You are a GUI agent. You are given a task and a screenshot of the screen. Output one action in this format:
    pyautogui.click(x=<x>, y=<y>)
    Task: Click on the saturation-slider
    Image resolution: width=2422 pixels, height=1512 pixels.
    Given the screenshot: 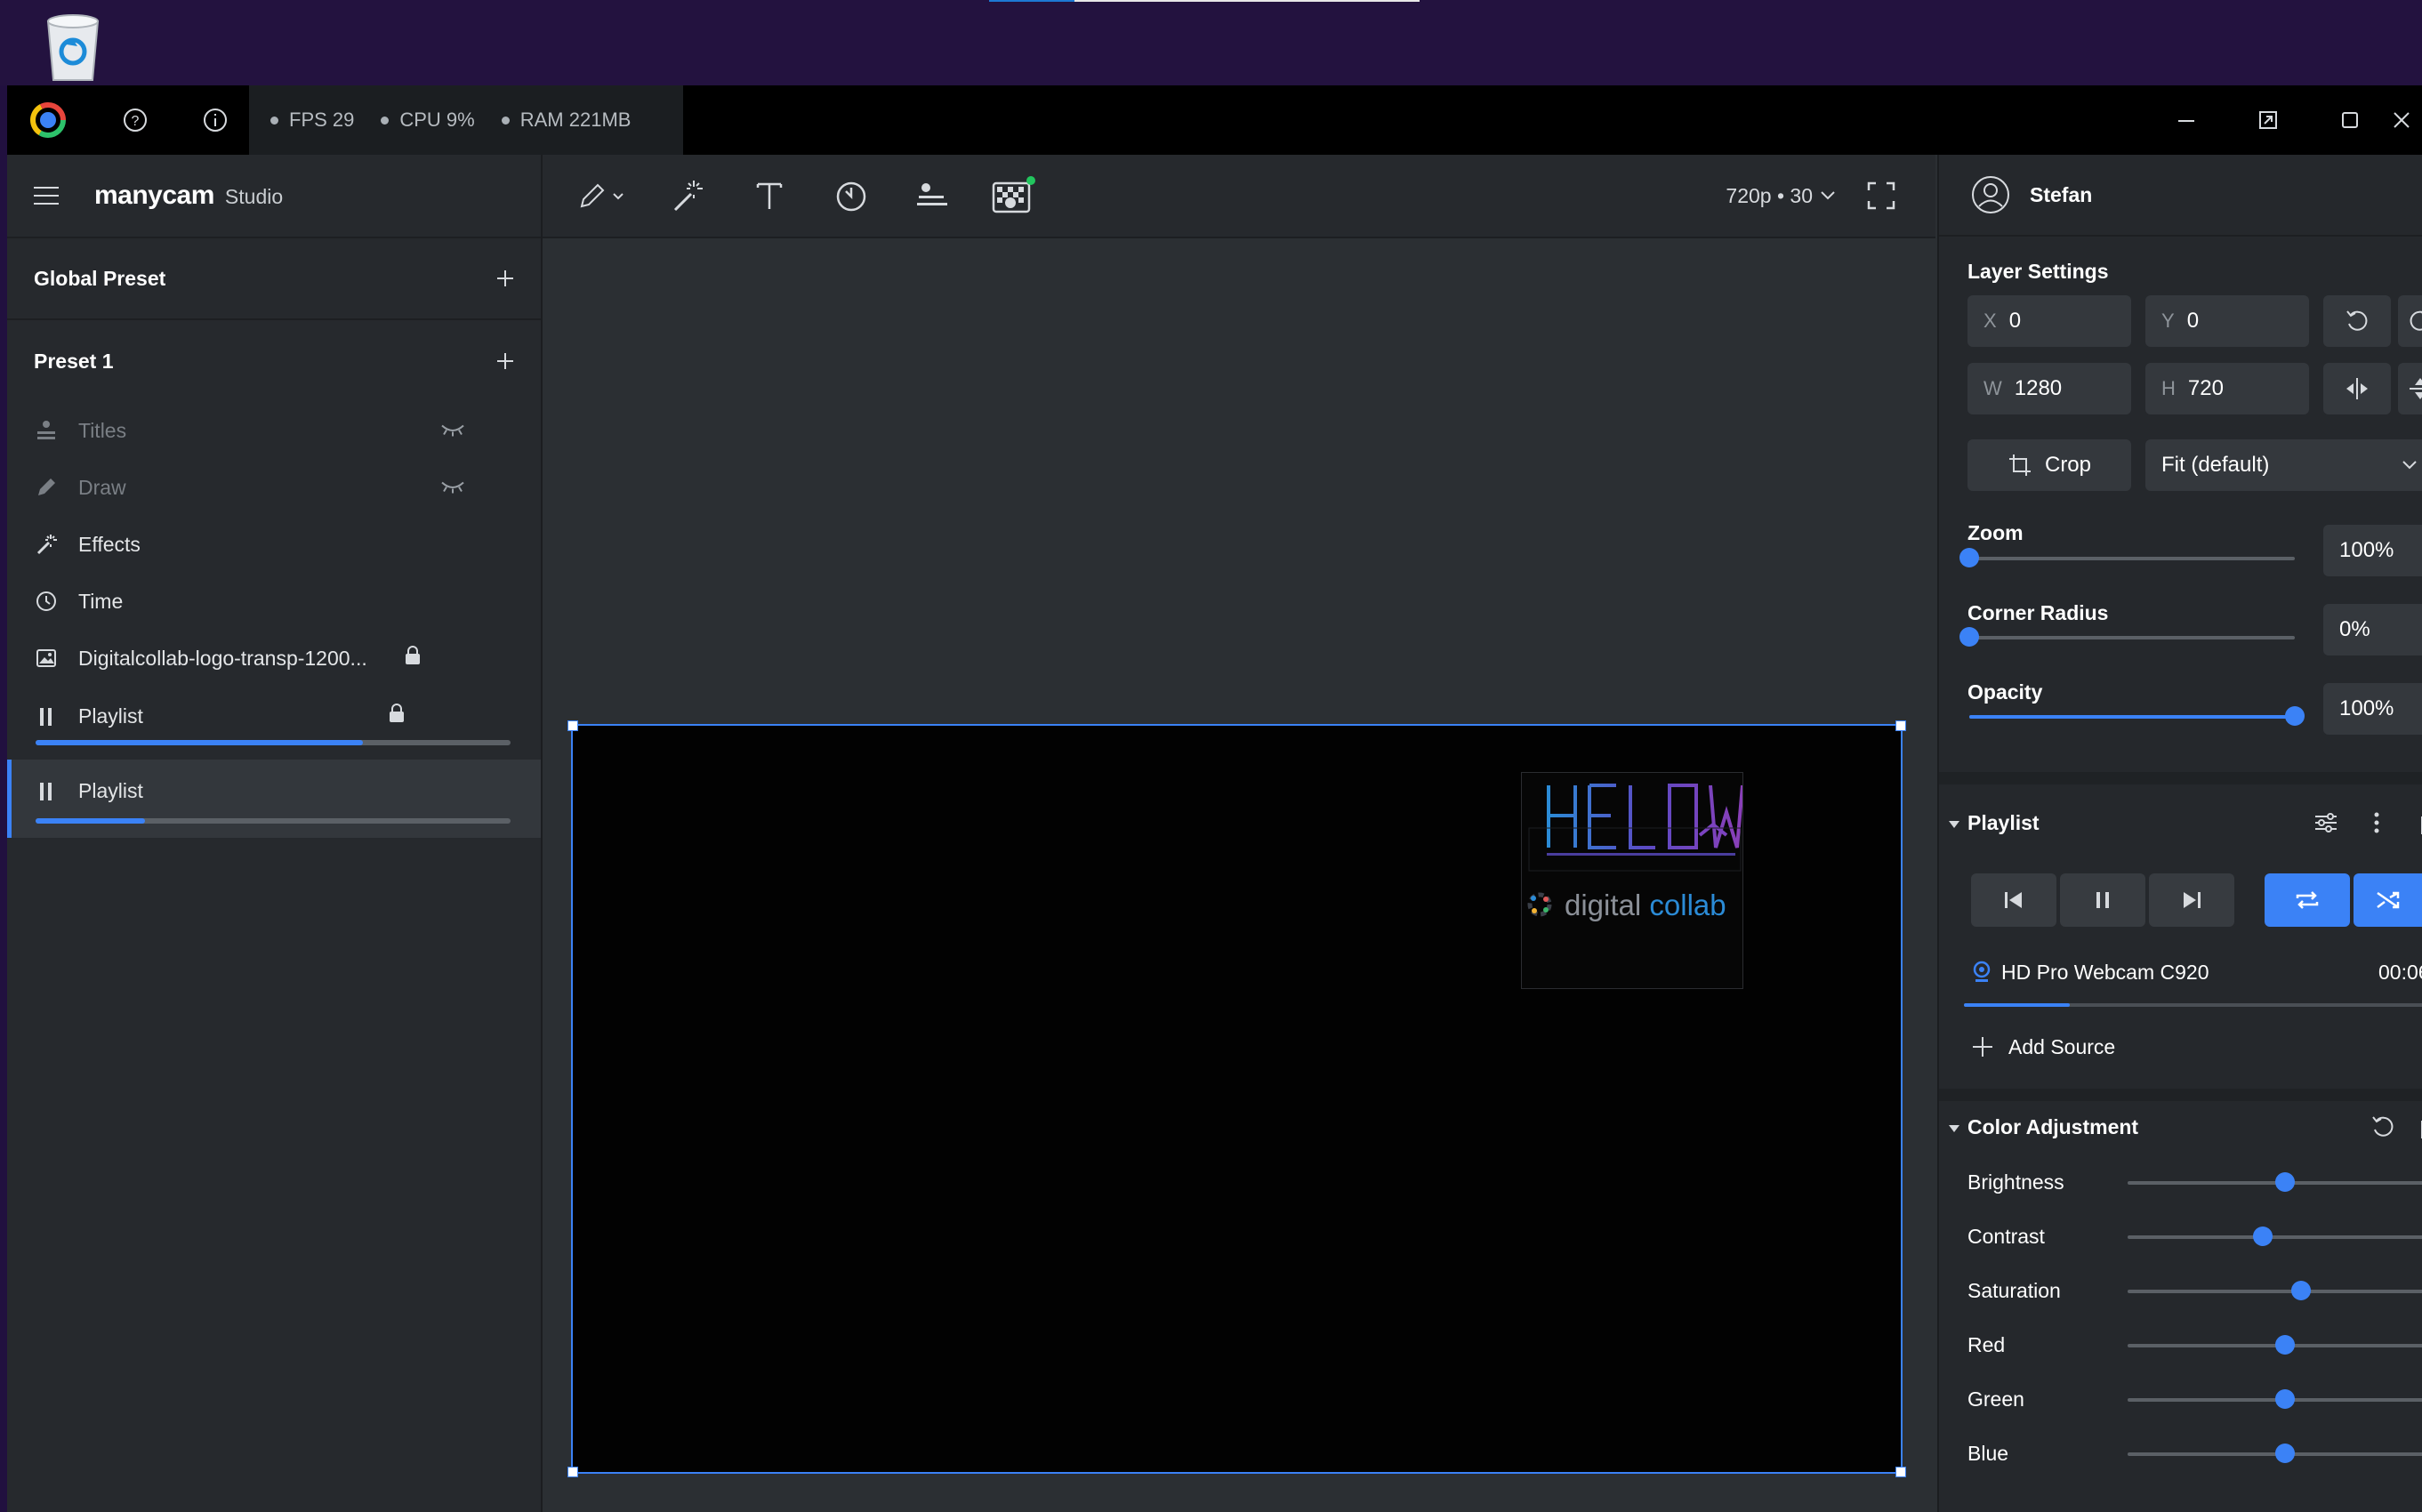 What is the action you would take?
    pyautogui.click(x=2275, y=1291)
    